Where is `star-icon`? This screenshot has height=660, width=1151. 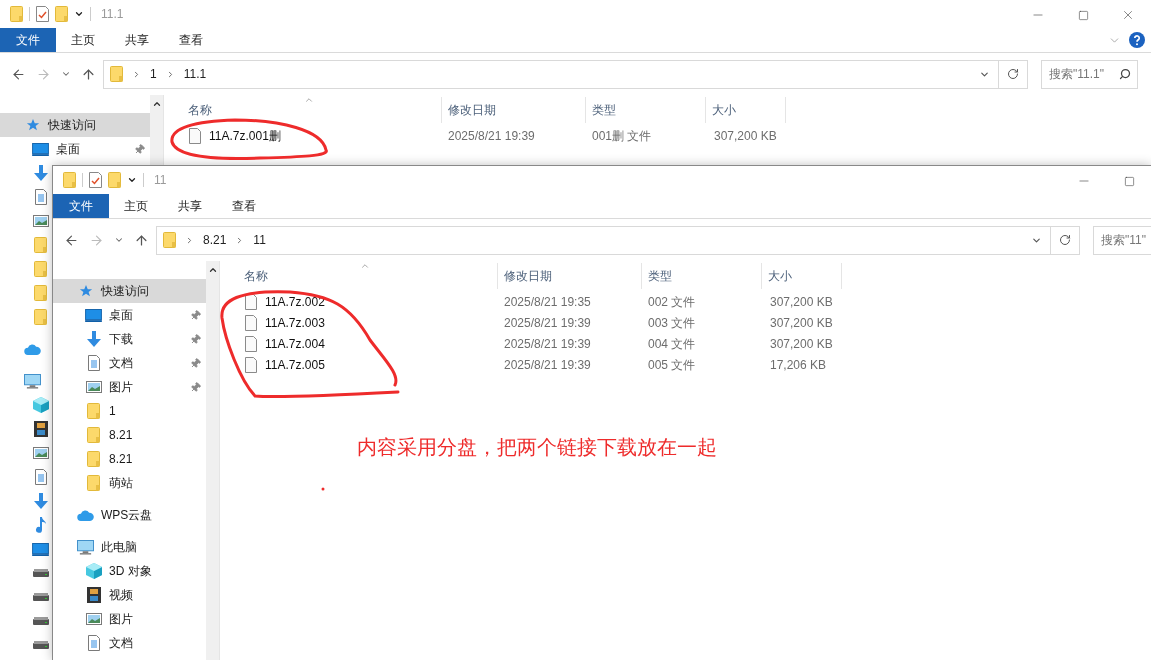
star-icon is located at coordinates (85, 291).